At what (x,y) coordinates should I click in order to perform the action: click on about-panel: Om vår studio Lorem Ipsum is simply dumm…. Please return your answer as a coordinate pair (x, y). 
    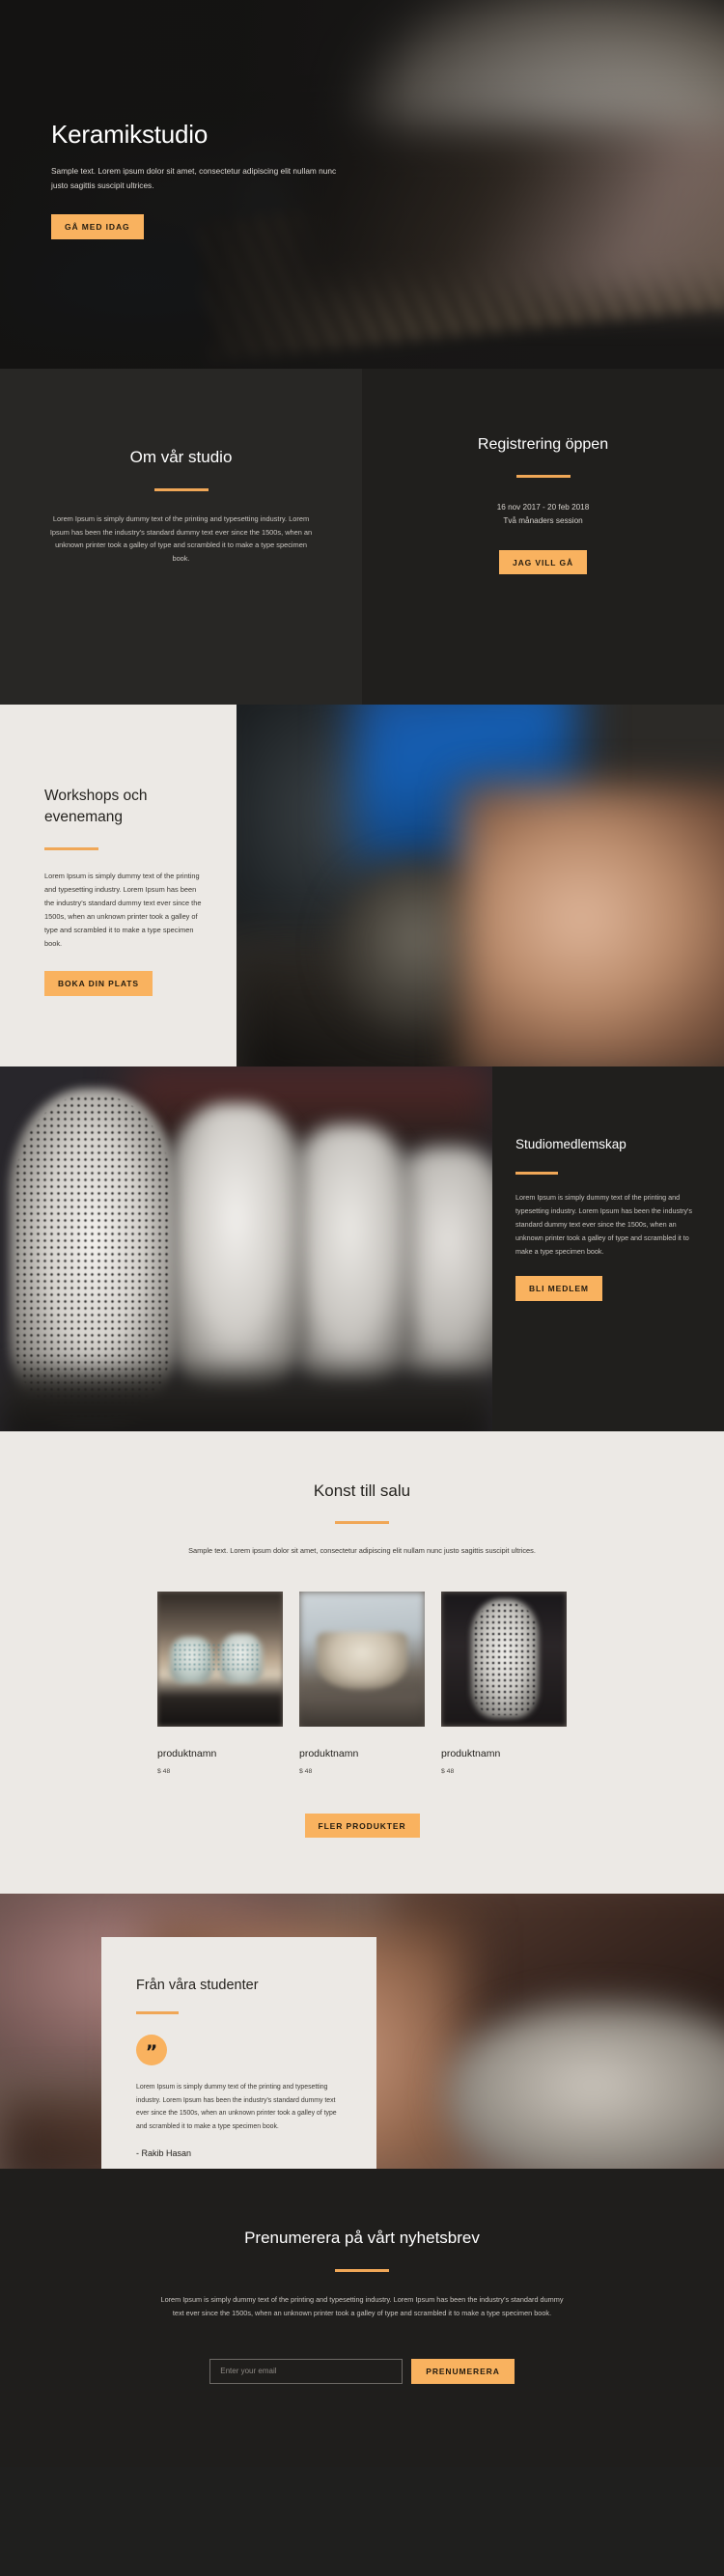
    Looking at the image, I should click on (181, 537).